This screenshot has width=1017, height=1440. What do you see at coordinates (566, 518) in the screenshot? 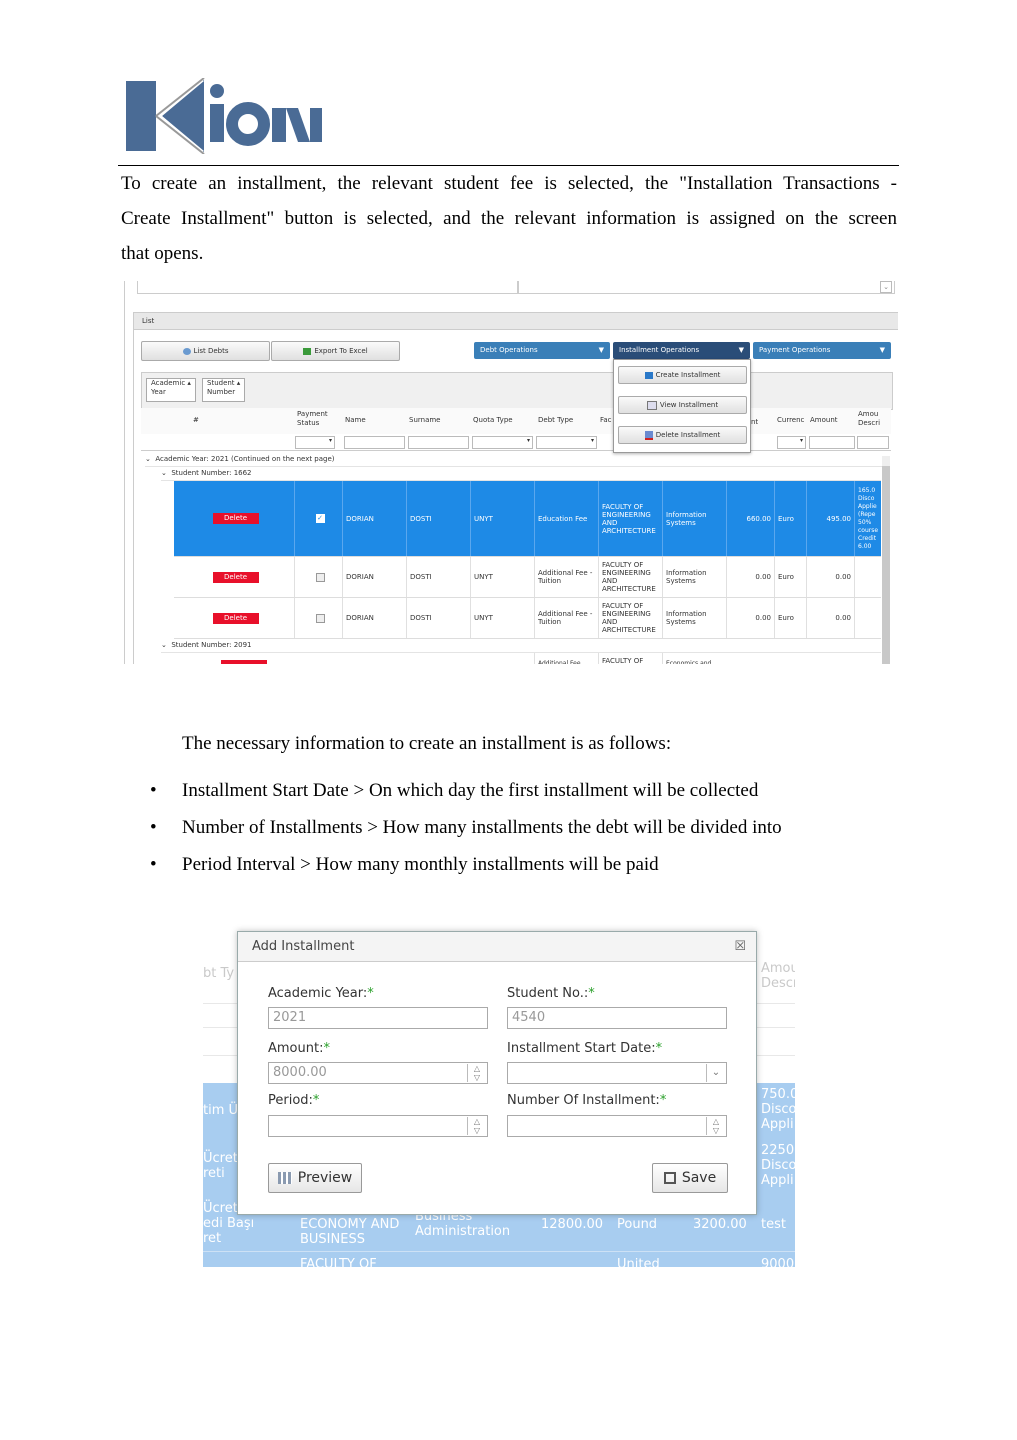
I see `debt-type-cell: Education Fee` at bounding box center [566, 518].